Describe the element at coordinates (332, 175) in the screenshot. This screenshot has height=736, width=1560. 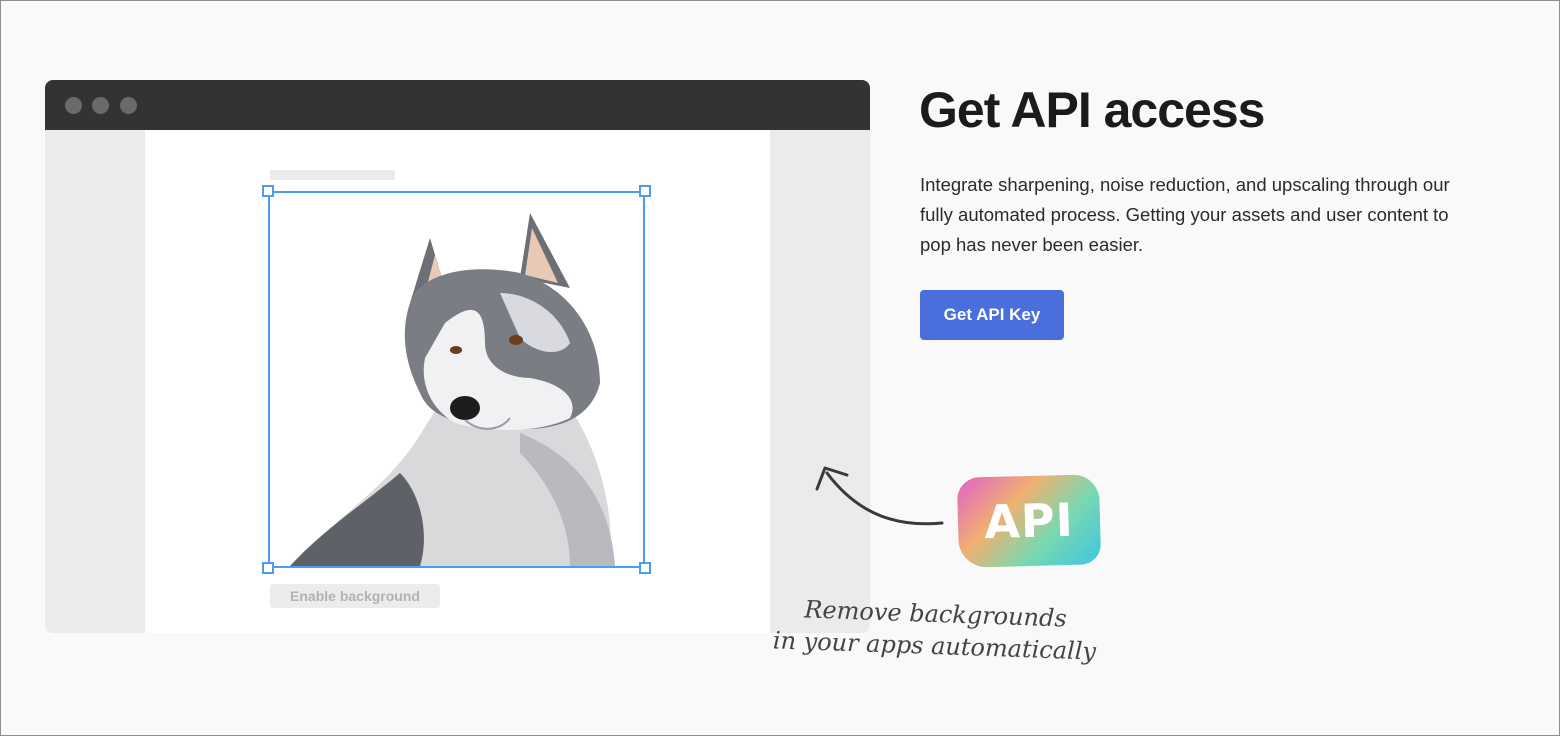
I see `placeholder-bar` at that location.